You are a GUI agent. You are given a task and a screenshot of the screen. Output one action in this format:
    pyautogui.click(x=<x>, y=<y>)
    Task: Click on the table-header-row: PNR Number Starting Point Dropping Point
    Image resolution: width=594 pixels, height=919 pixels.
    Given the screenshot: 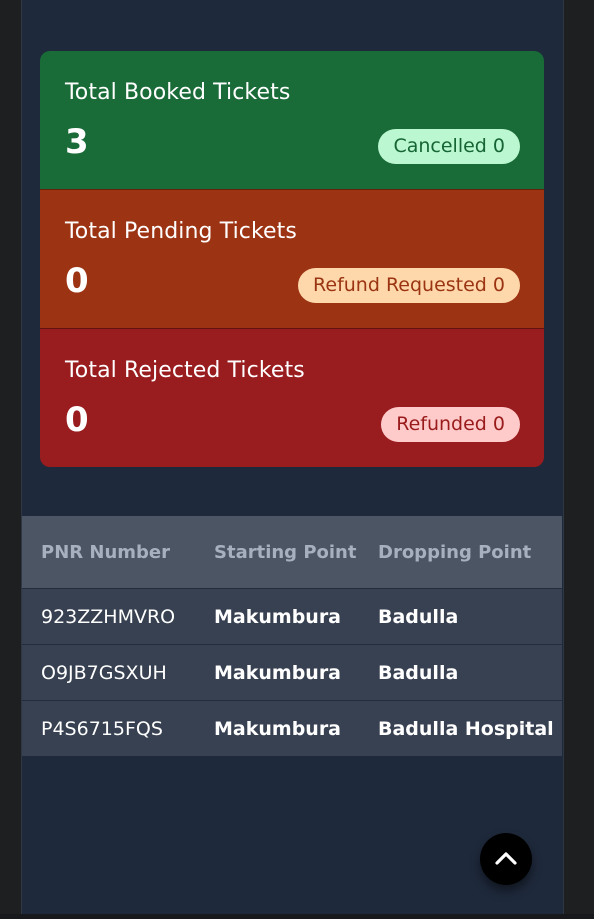 What is the action you would take?
    pyautogui.click(x=292, y=552)
    